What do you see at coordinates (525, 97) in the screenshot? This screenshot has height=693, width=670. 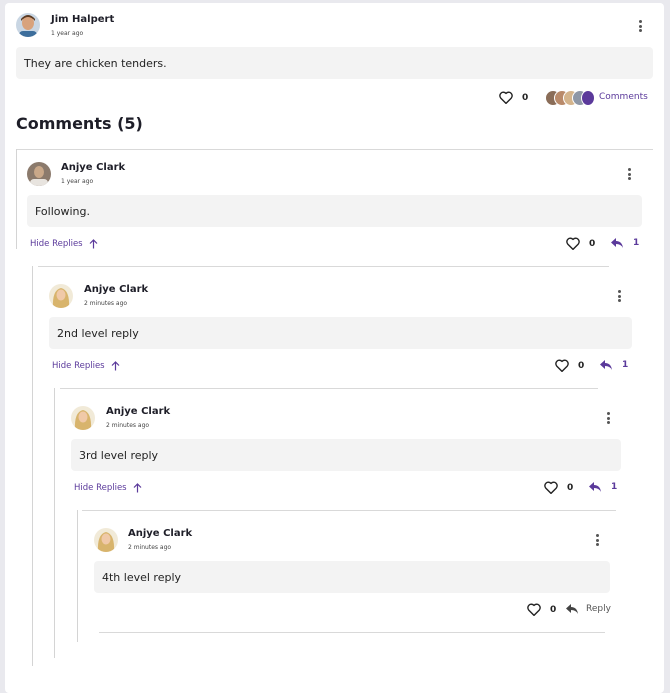 I see `post-like-count: 0` at bounding box center [525, 97].